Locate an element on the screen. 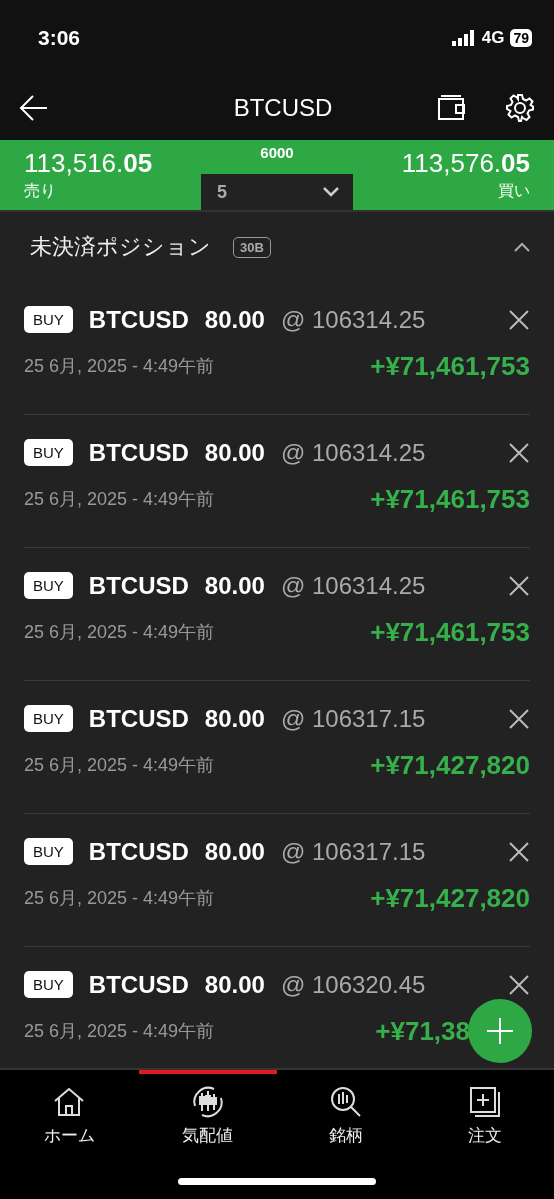  page-title: BTCUSD is located at coordinates (283, 107).